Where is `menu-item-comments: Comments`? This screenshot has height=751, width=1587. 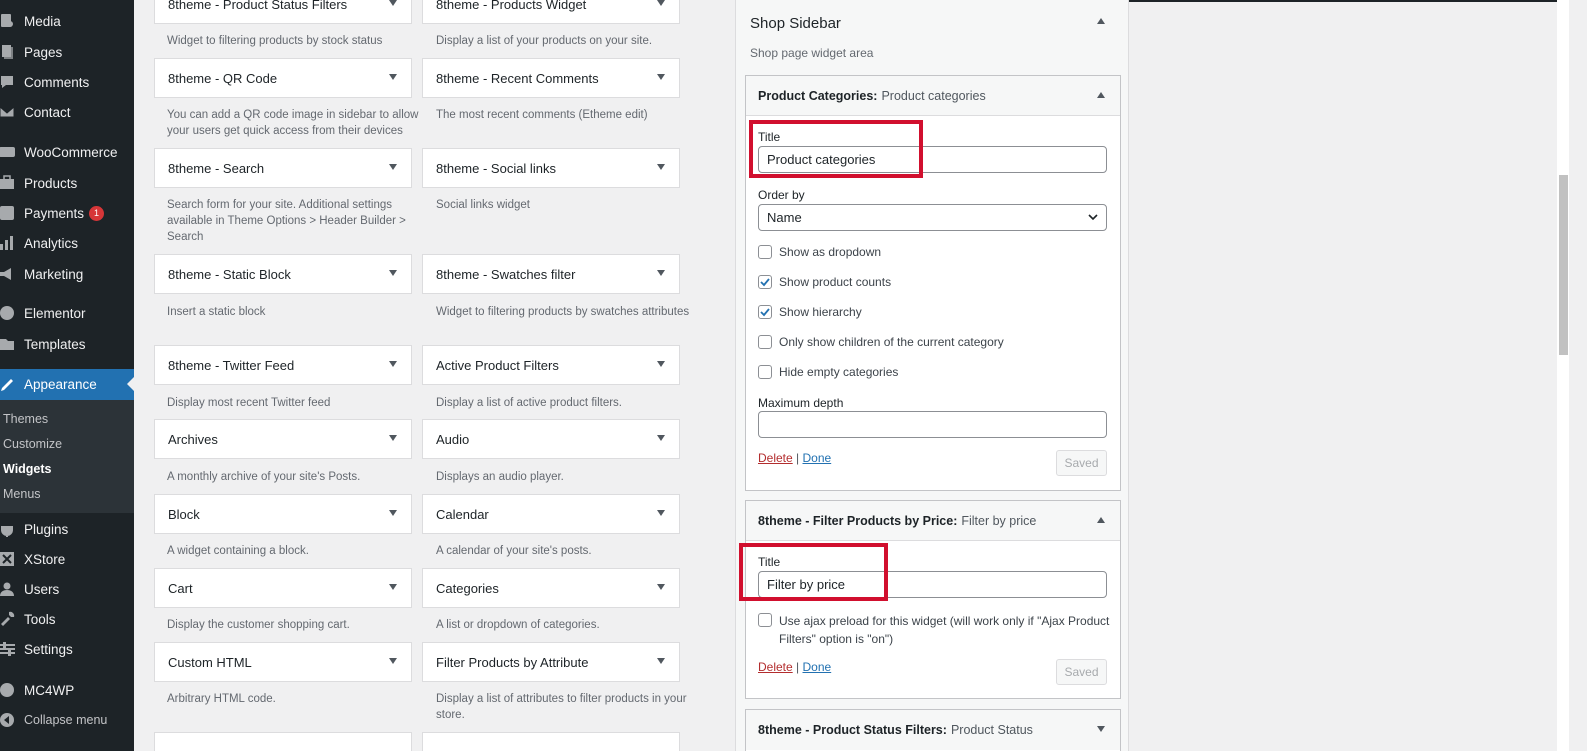
menu-item-comments: Comments is located at coordinates (67, 82).